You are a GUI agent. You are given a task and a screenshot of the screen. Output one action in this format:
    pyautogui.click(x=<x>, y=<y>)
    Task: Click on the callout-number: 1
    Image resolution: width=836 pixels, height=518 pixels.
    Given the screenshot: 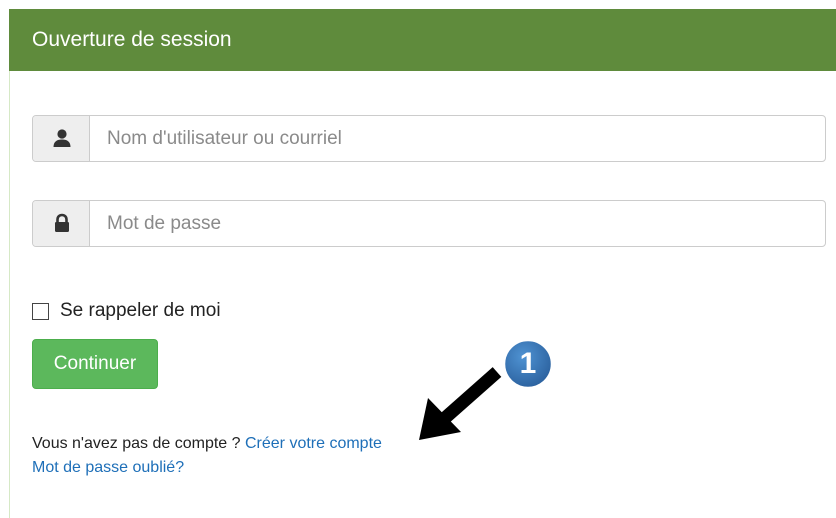 What is the action you would take?
    pyautogui.click(x=528, y=363)
    